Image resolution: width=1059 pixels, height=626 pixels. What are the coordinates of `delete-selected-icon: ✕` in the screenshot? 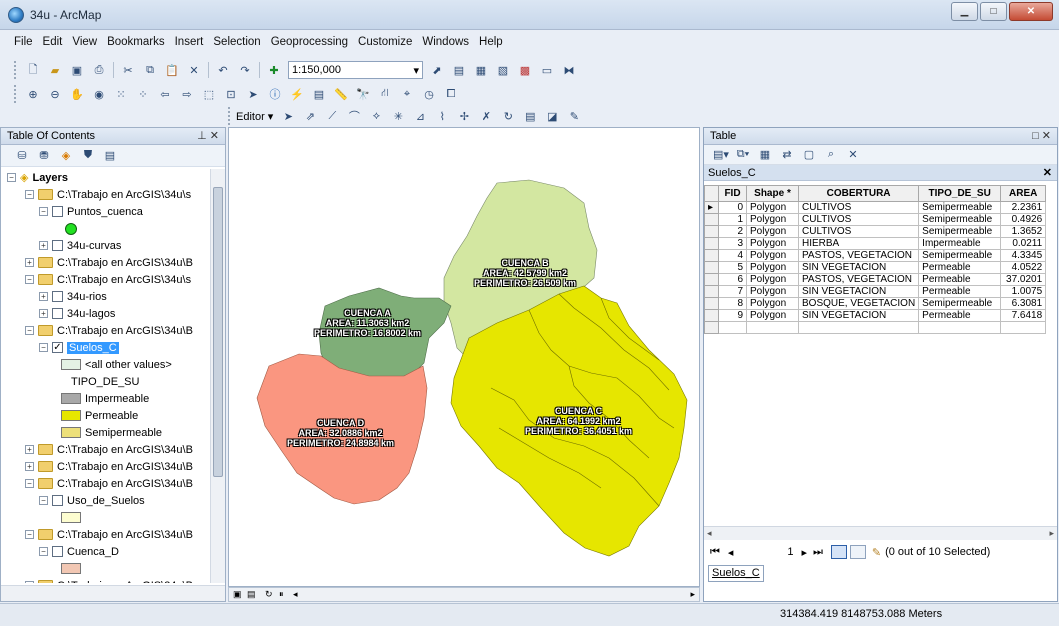 It's located at (853, 155).